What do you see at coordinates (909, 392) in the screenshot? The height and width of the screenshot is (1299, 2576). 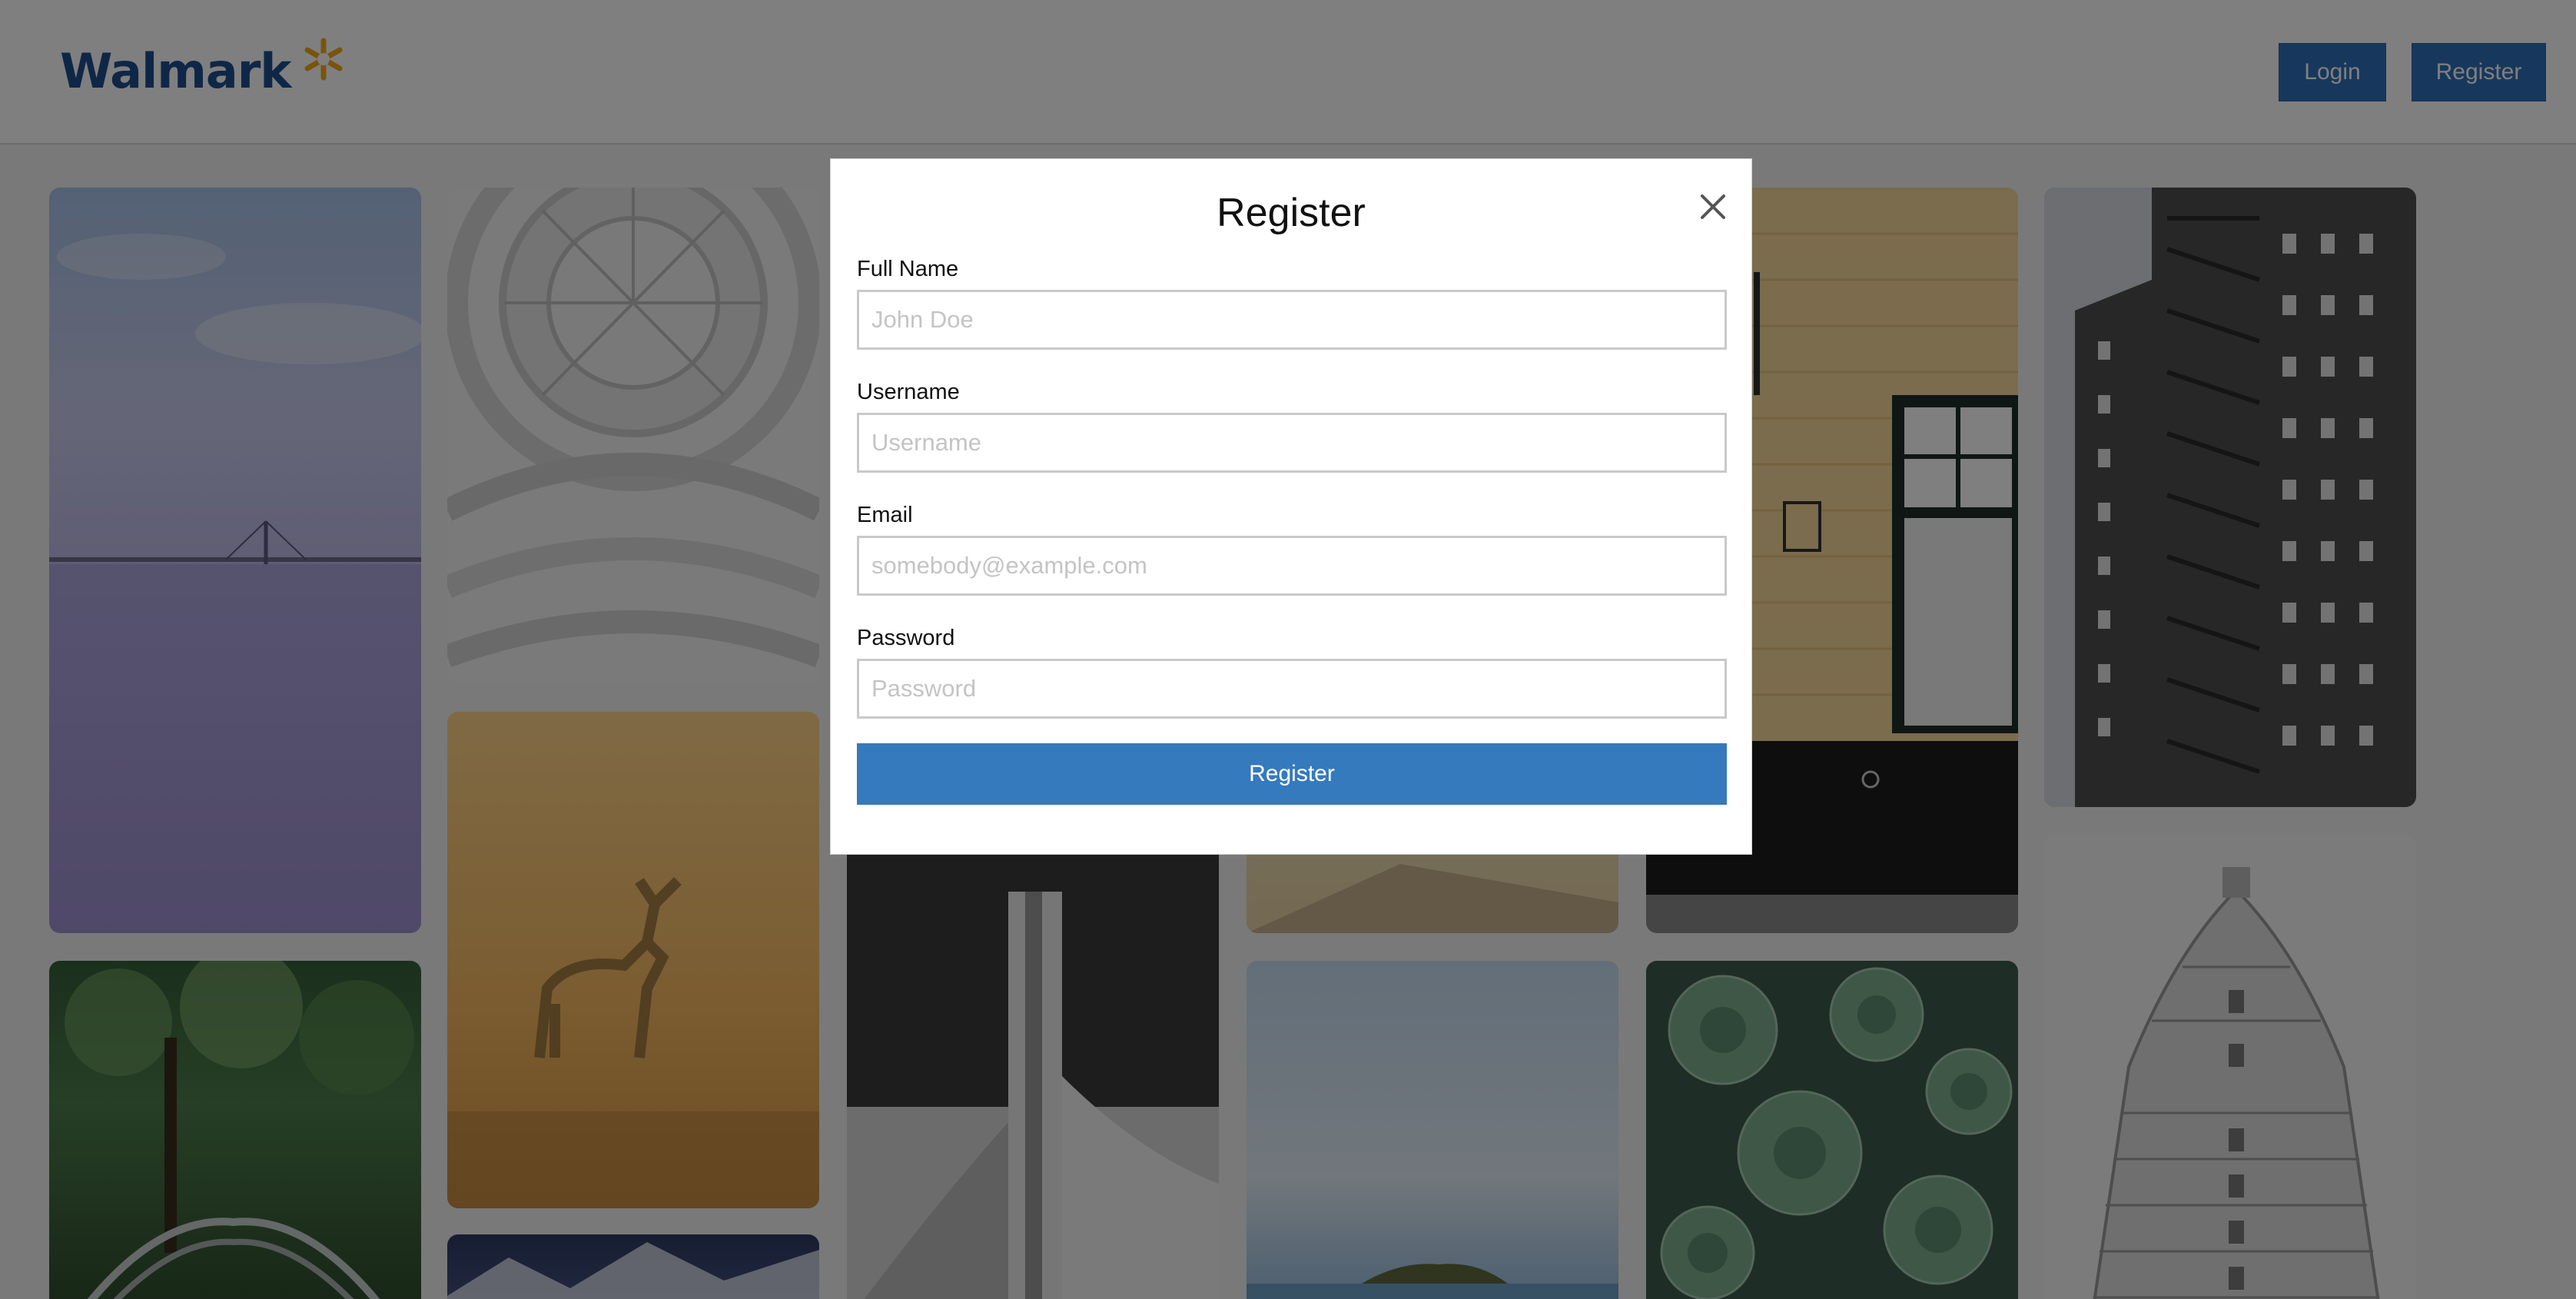 I see `username-label: Username` at bounding box center [909, 392].